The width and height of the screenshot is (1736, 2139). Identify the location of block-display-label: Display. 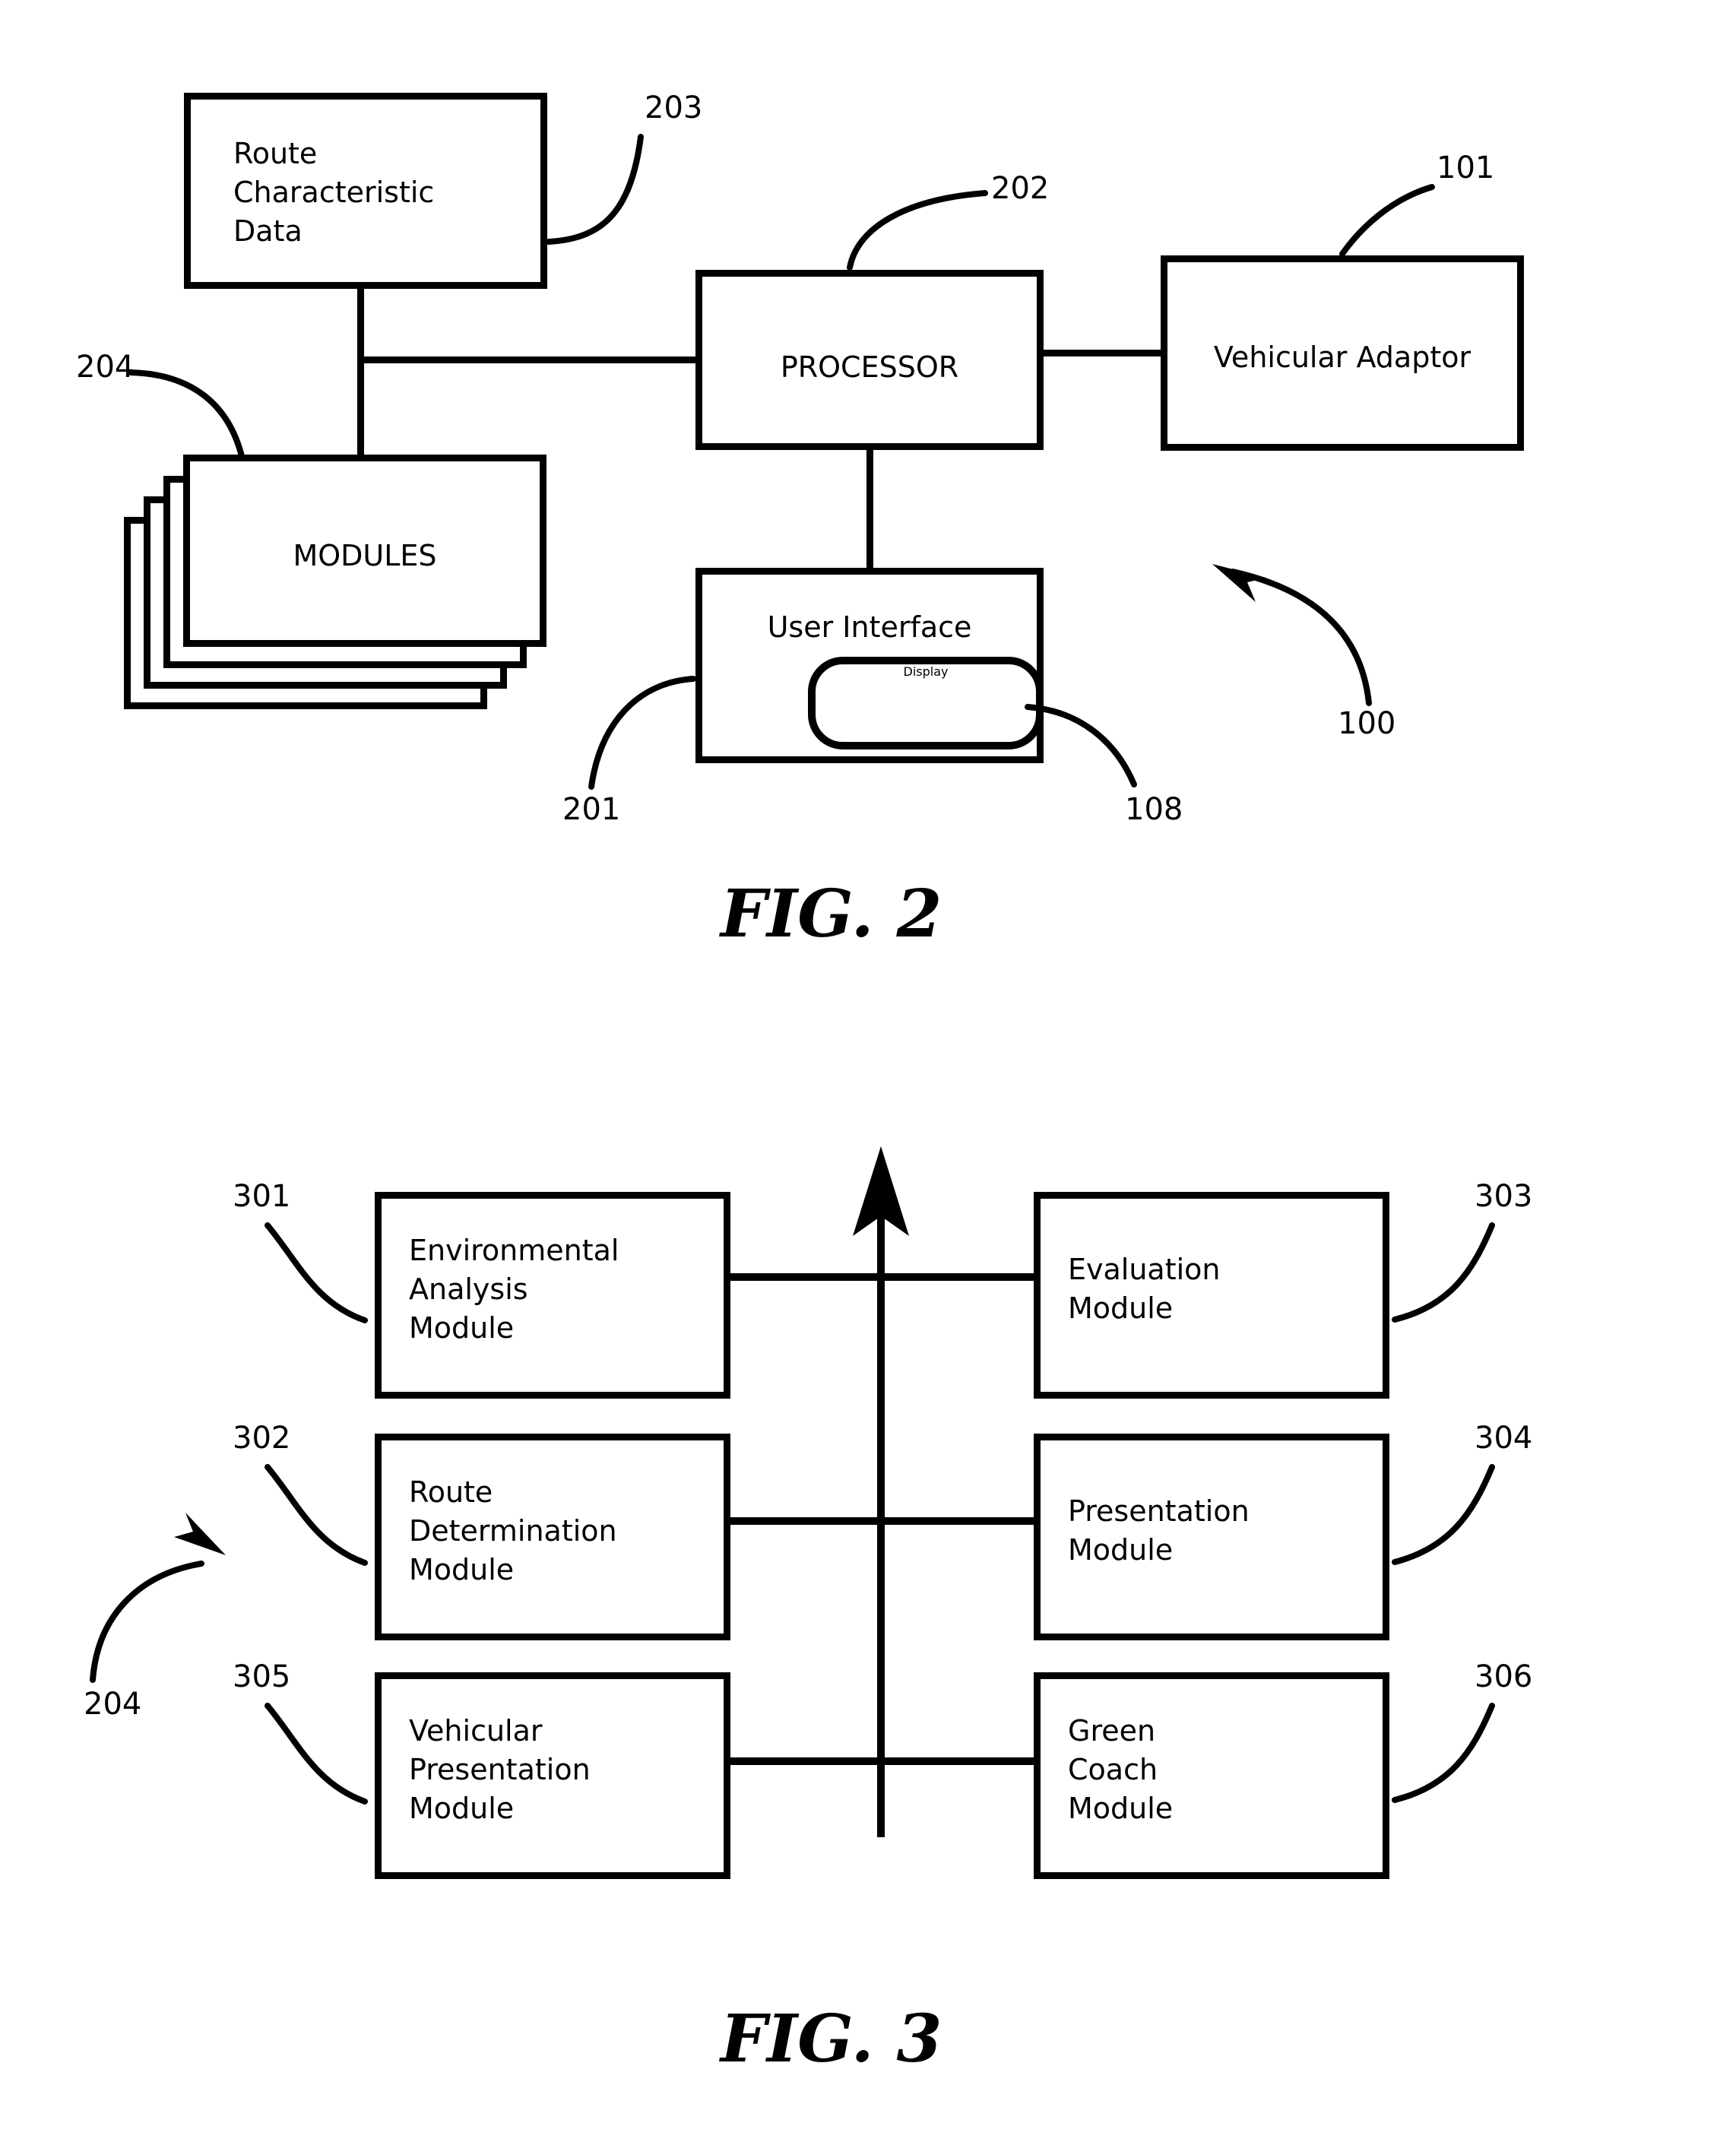
(926, 671).